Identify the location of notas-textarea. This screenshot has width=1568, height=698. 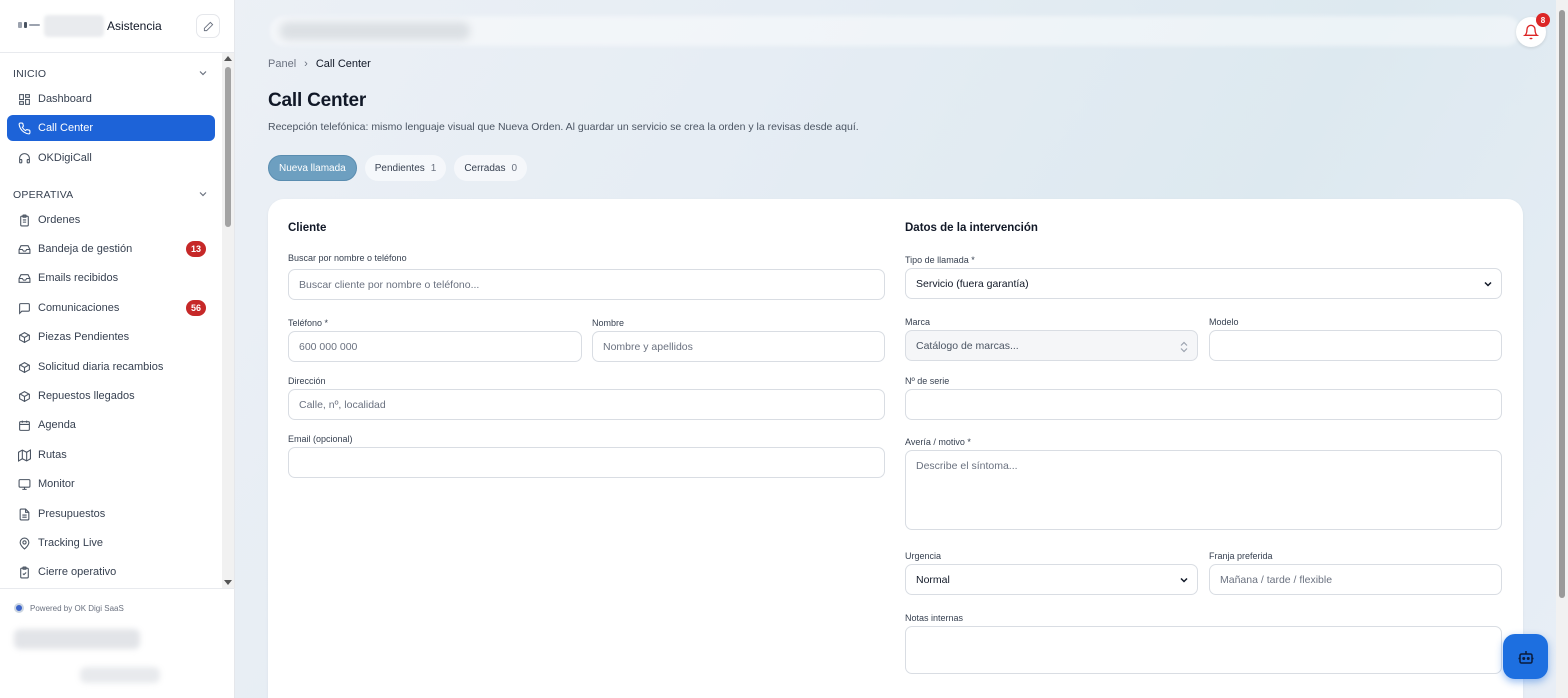
(1203, 650).